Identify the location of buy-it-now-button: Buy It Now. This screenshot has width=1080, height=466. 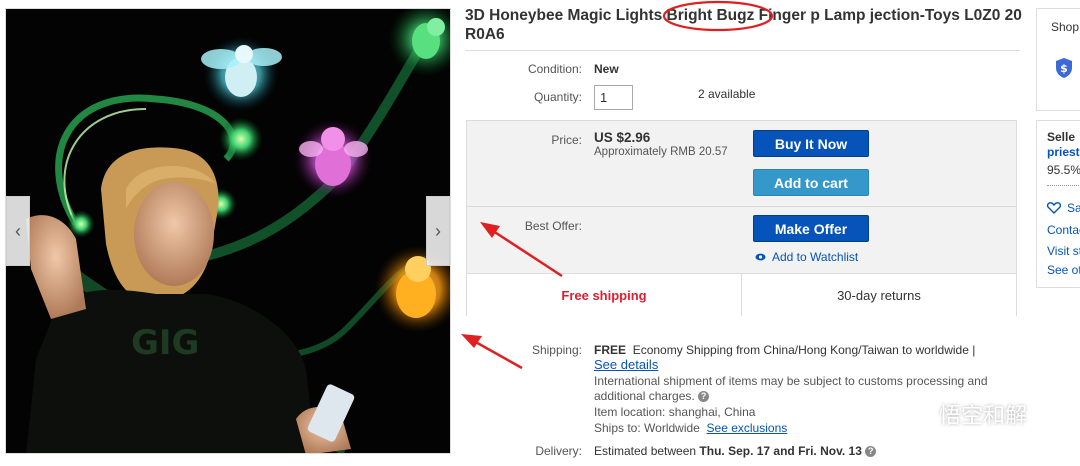
(811, 143).